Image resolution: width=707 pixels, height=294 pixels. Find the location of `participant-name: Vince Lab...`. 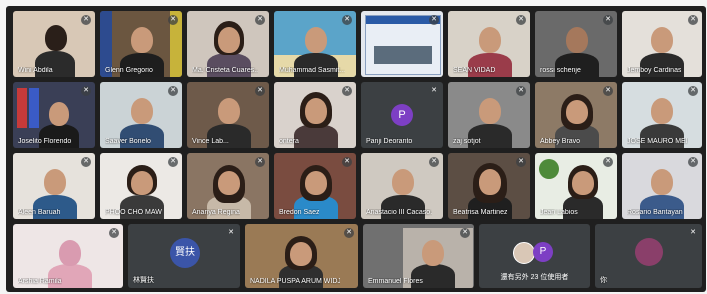

participant-name: Vince Lab... is located at coordinates (210, 141).